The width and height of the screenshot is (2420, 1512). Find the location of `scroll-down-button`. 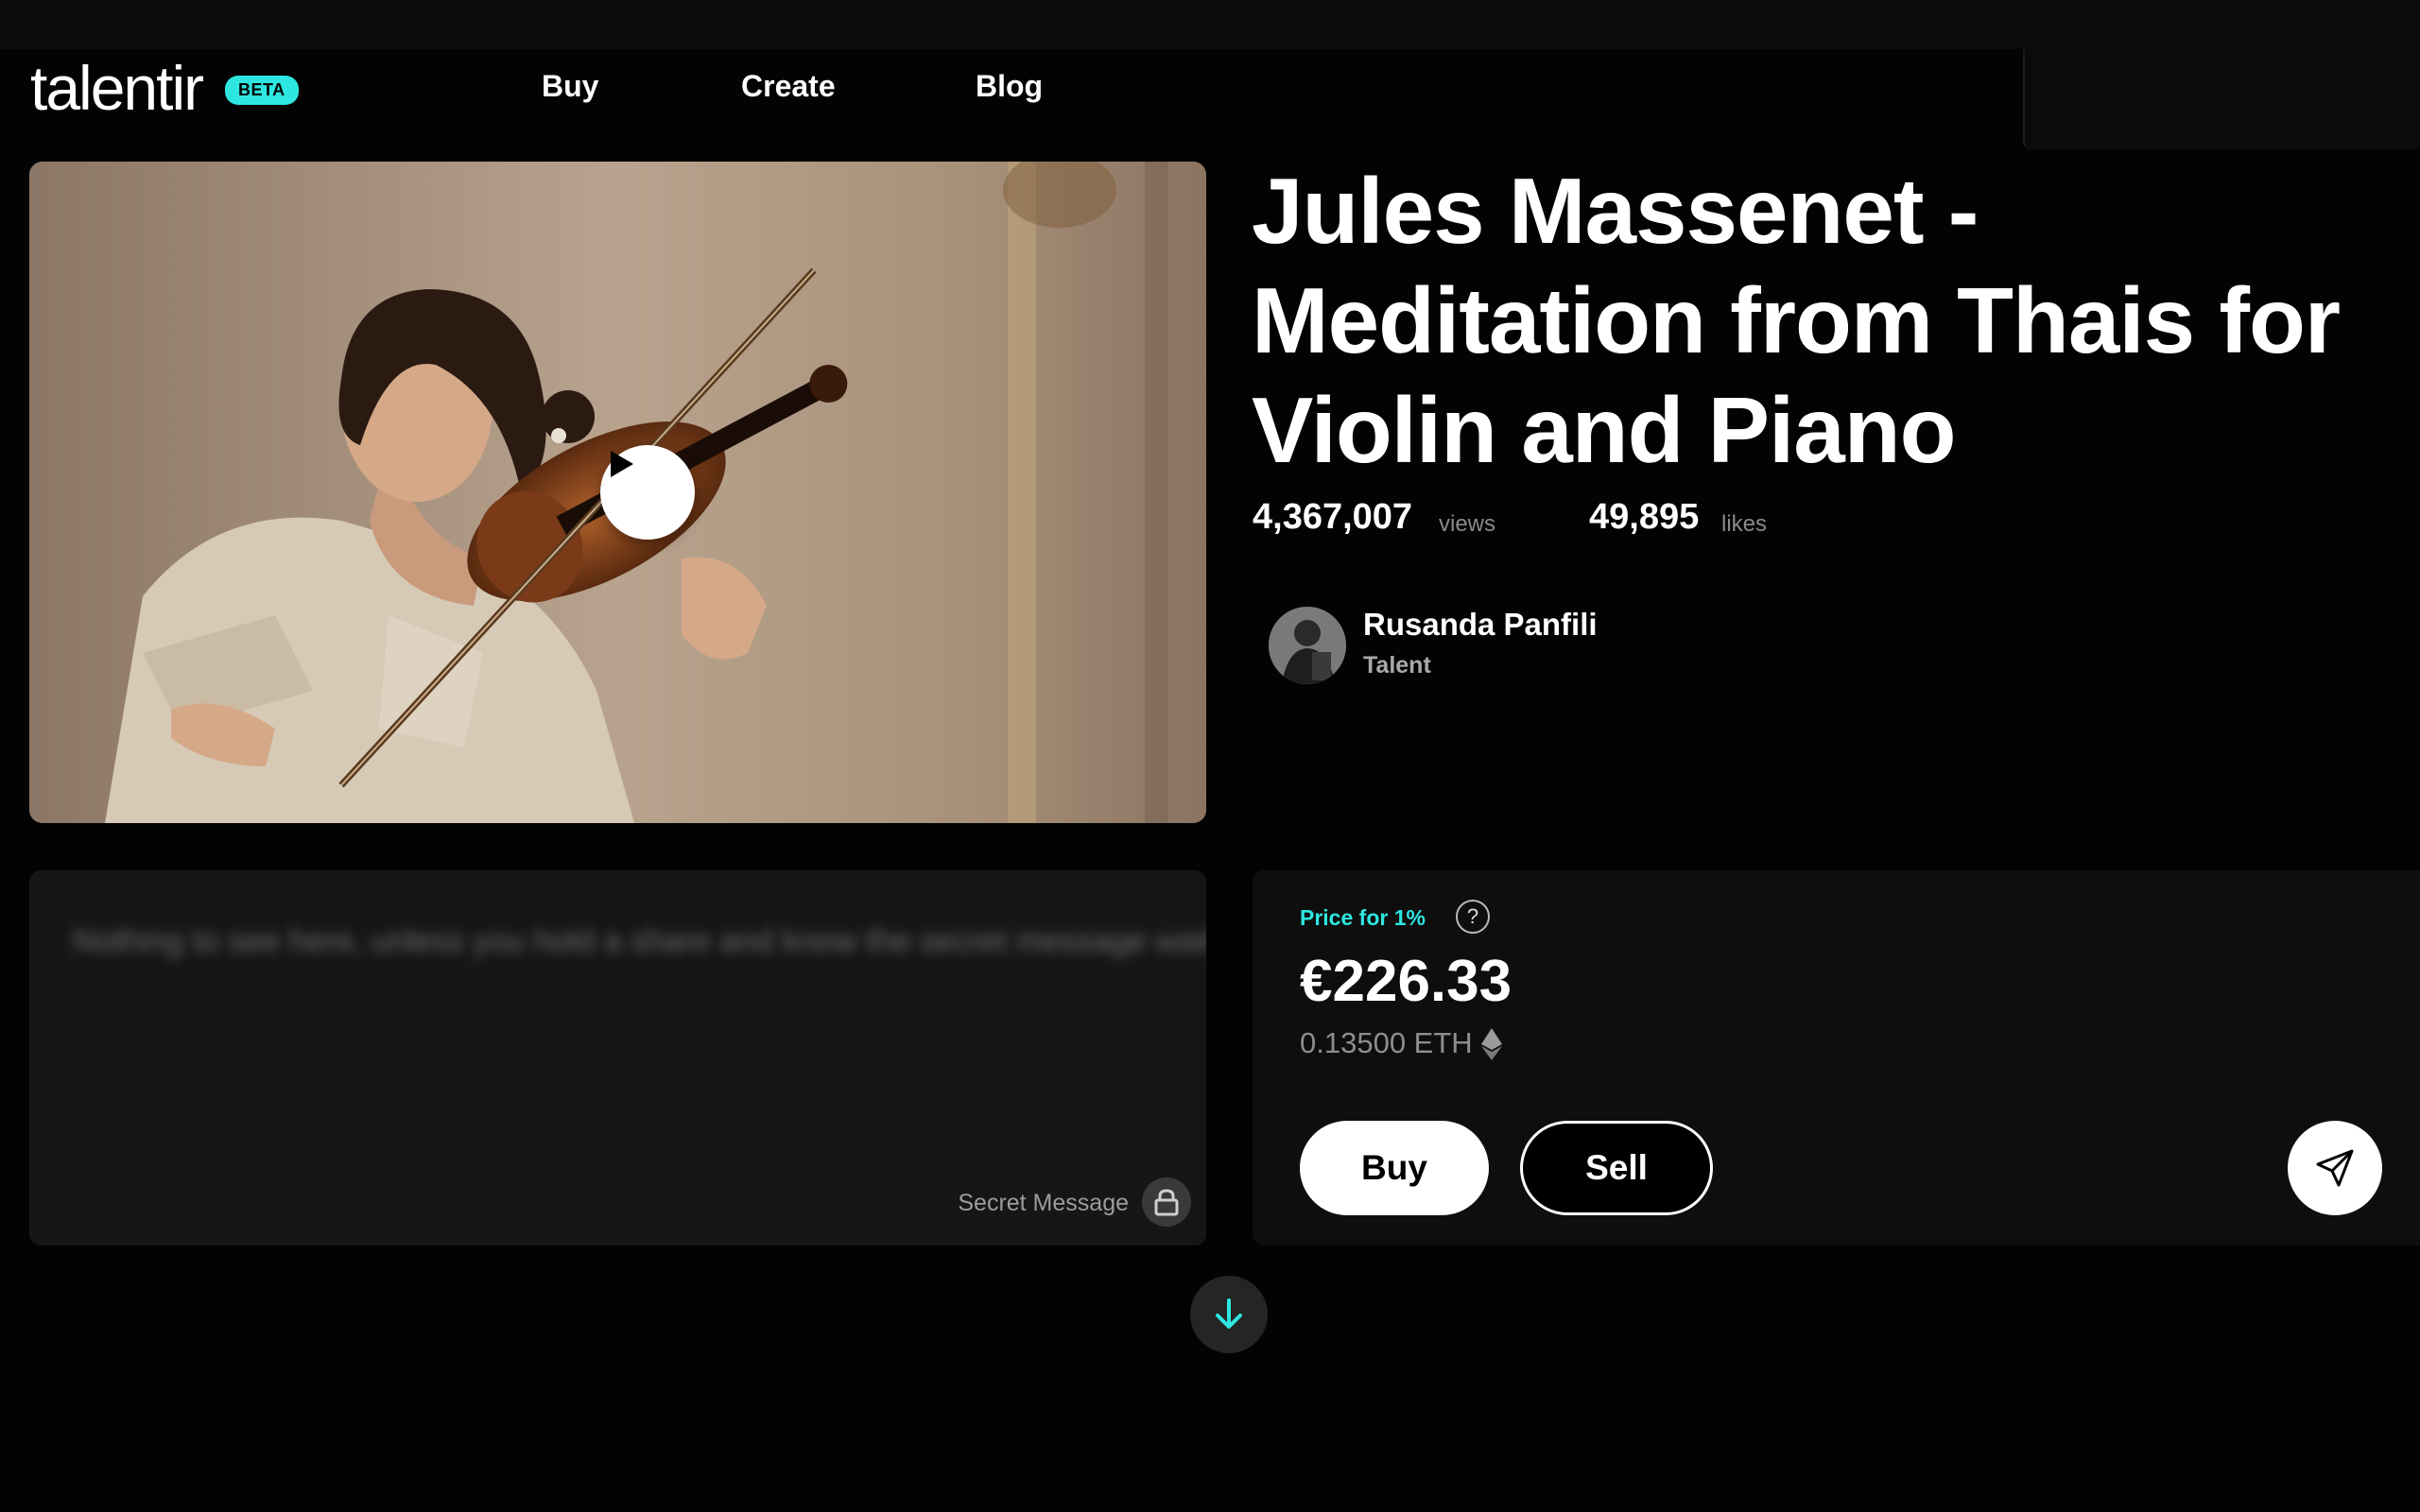

scroll-down-button is located at coordinates (1229, 1314).